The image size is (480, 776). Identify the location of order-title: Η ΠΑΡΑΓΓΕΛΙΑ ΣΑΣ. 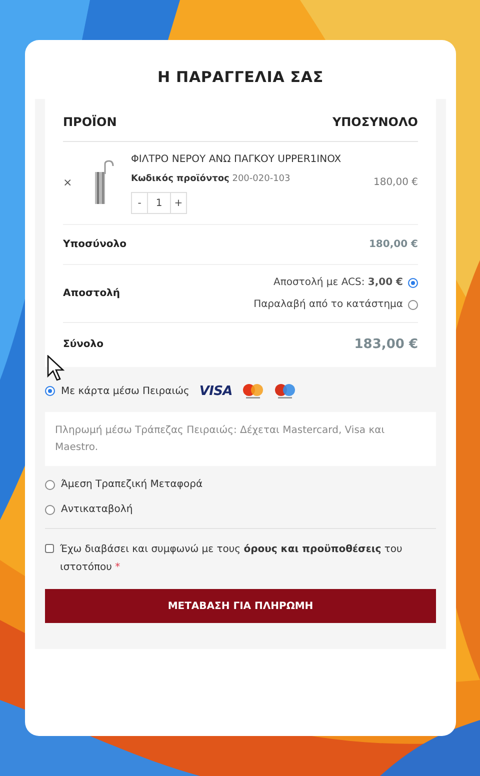
(240, 77).